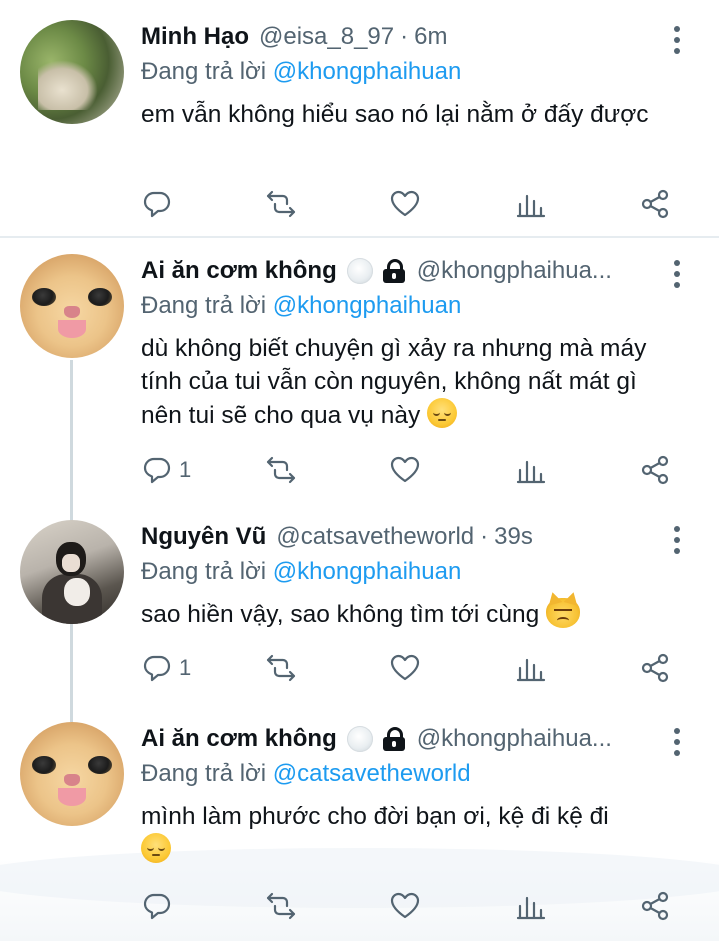  I want to click on pouting-cat-icon, so click(563, 613).